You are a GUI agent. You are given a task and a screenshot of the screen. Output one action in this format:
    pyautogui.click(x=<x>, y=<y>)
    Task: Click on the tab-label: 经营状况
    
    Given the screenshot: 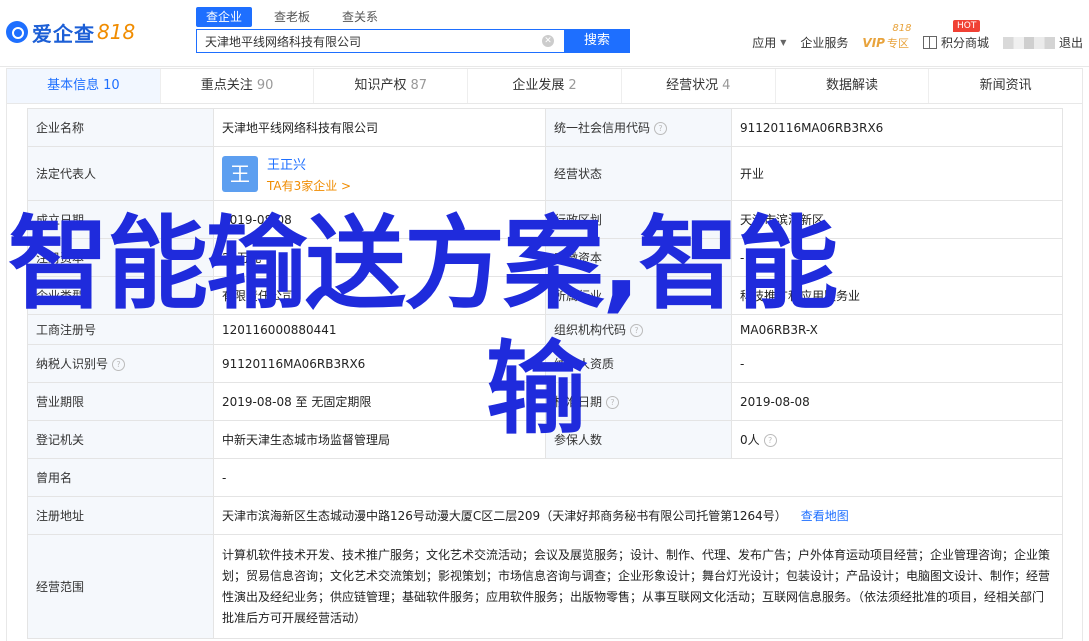 What is the action you would take?
    pyautogui.click(x=692, y=85)
    